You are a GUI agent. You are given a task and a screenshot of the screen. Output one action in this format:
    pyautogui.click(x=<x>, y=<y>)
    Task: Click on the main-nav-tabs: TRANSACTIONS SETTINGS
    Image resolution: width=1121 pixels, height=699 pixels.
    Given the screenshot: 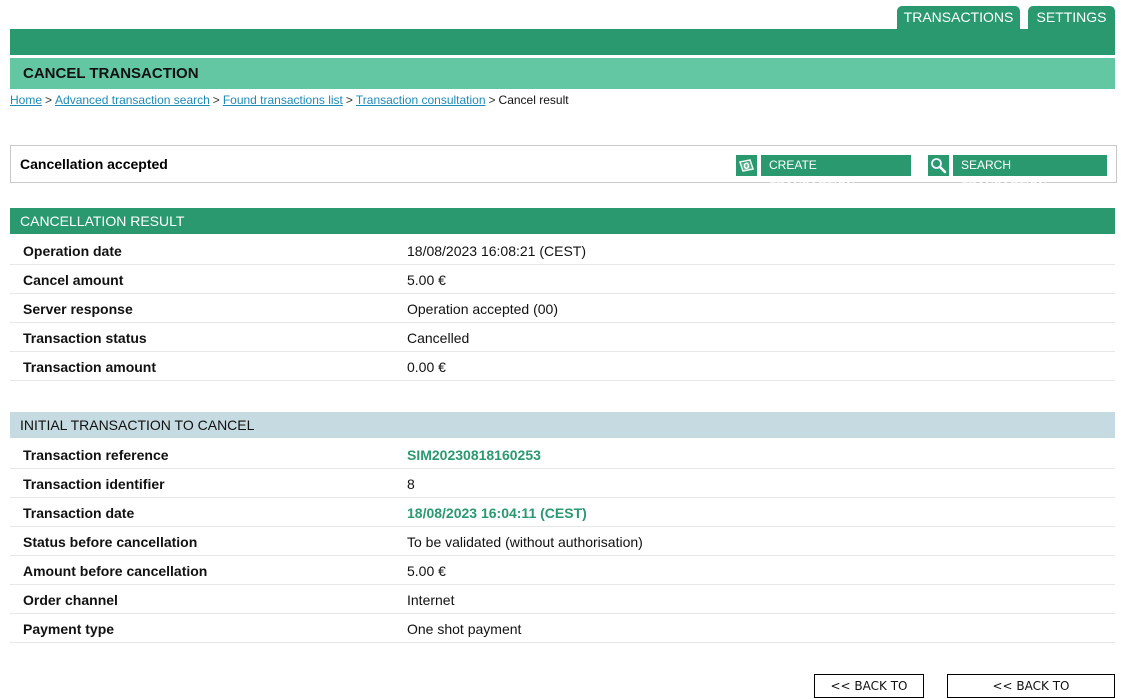 What is the action you would take?
    pyautogui.click(x=1006, y=17)
    